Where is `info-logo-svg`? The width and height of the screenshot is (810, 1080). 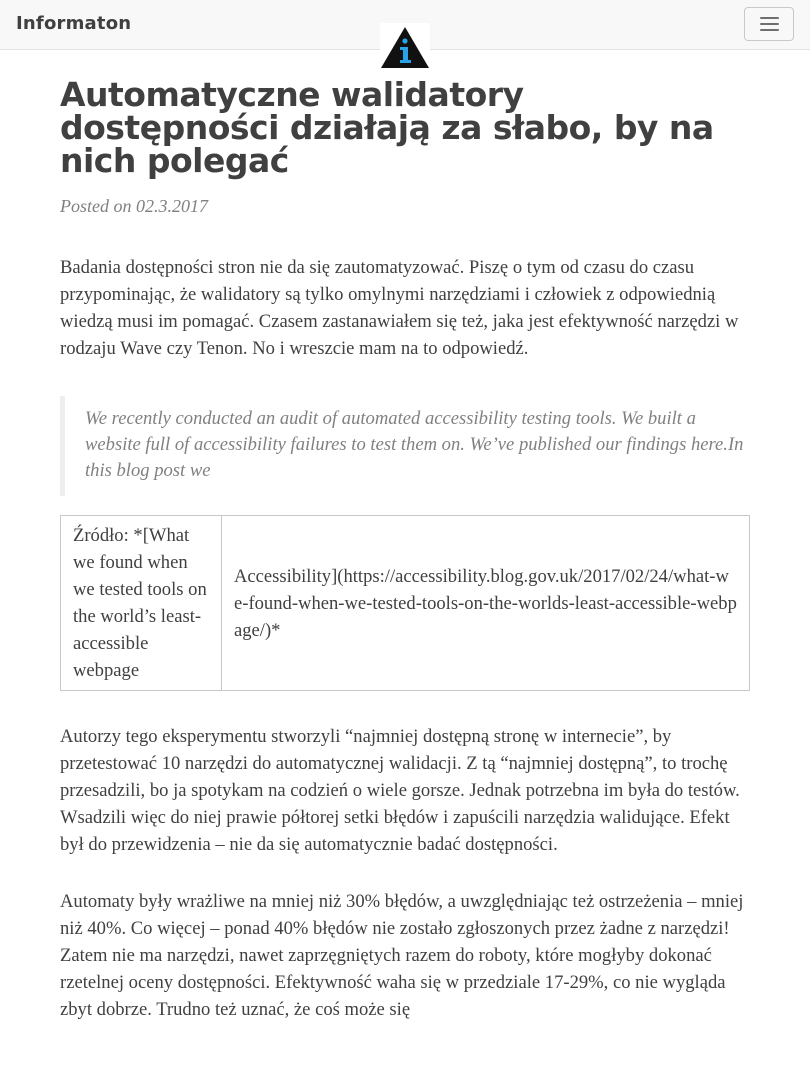 info-logo-svg is located at coordinates (405, 47).